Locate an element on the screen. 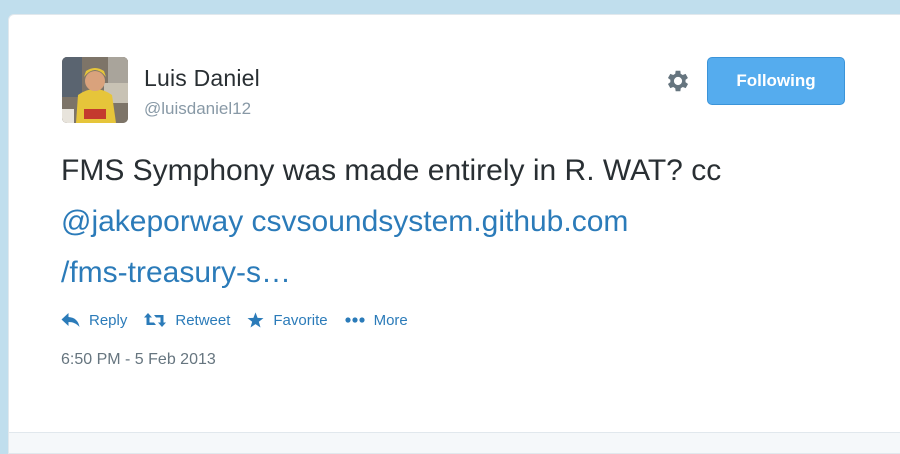 The width and height of the screenshot is (900, 454). user-name: Luis Daniel is located at coordinates (202, 78).